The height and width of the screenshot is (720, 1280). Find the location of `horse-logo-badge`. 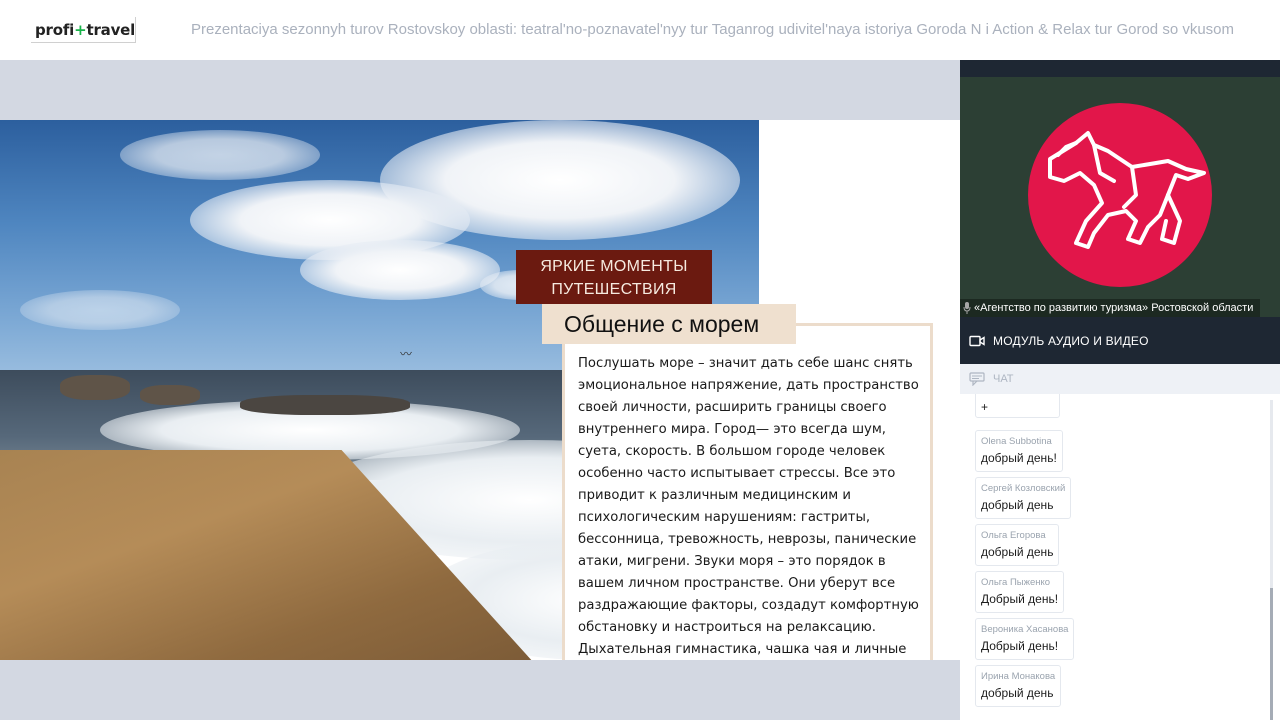

horse-logo-badge is located at coordinates (1120, 195).